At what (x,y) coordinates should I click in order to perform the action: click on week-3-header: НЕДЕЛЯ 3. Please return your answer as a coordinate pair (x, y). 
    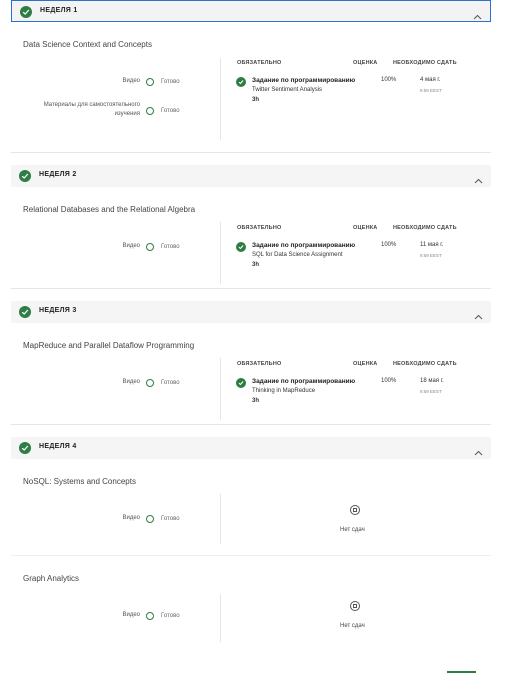
    Looking at the image, I should click on (251, 312).